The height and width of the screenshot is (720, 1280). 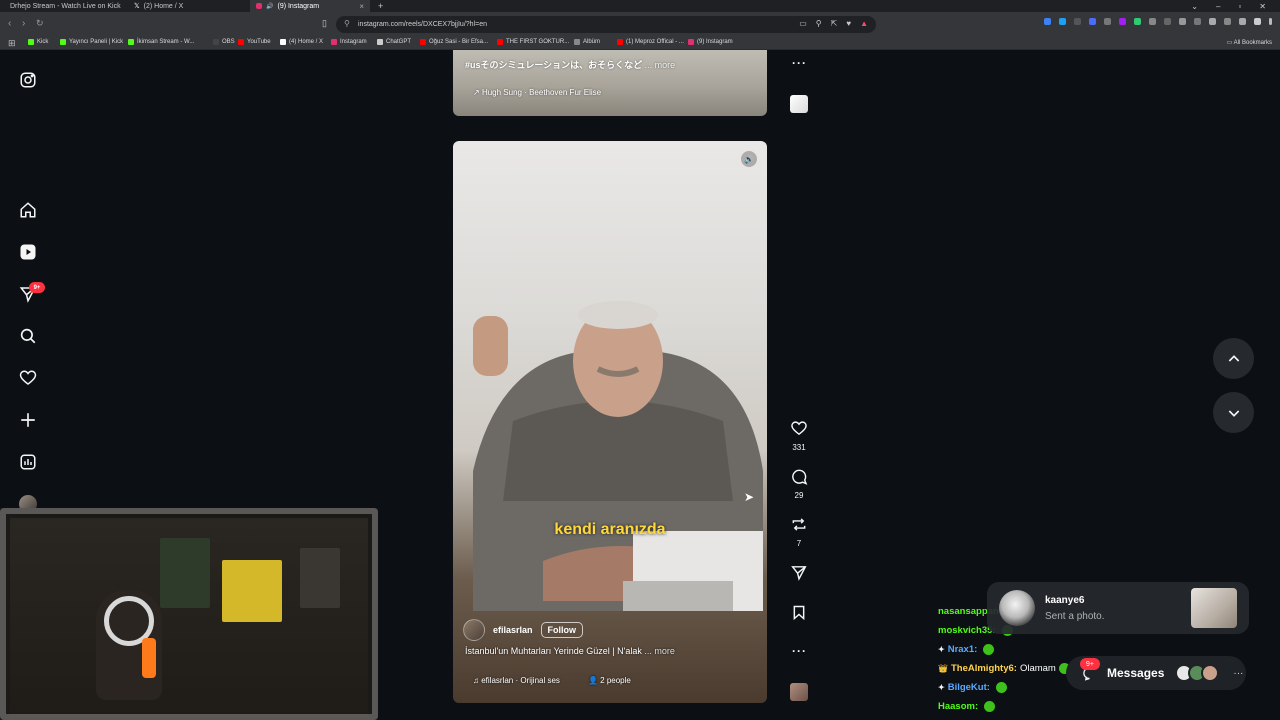 What do you see at coordinates (23, 23) in the screenshot?
I see `forward-icon: ›` at bounding box center [23, 23].